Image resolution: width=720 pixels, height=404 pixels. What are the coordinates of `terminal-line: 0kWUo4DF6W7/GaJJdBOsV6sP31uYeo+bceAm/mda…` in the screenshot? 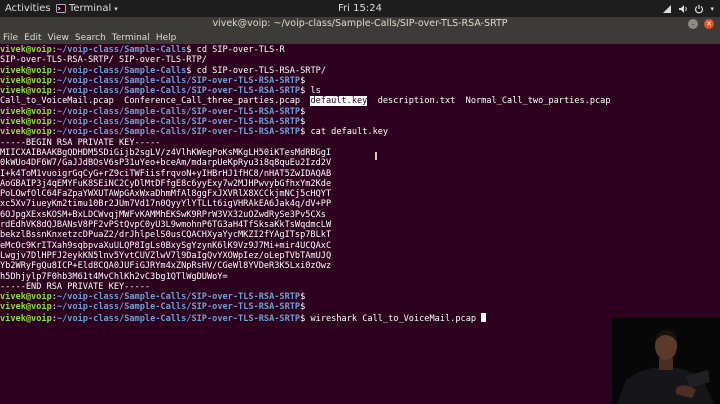 It's located at (360, 163).